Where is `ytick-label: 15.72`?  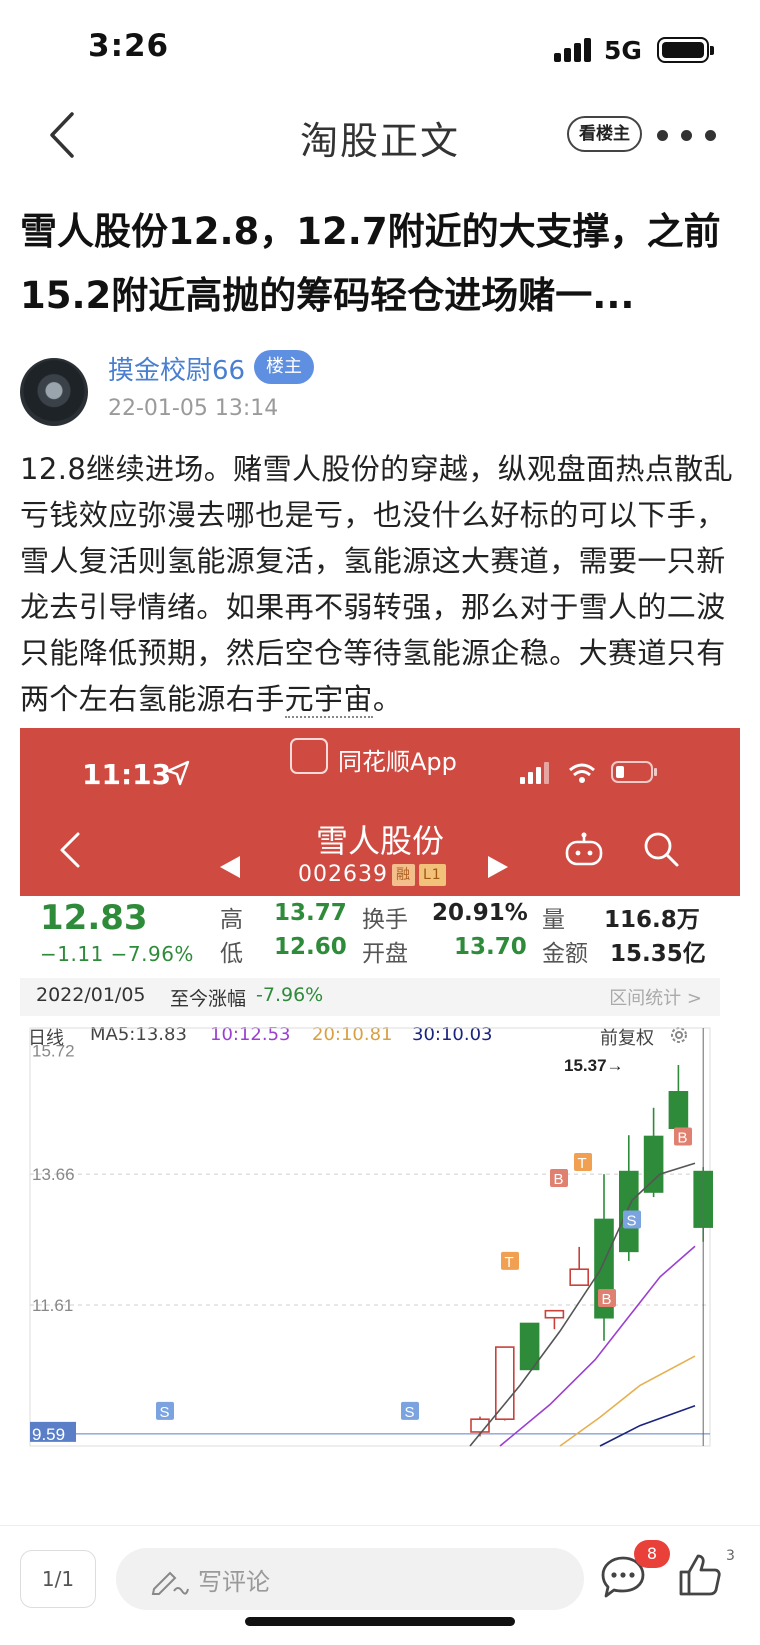
ytick-label: 15.72 is located at coordinates (53, 1051).